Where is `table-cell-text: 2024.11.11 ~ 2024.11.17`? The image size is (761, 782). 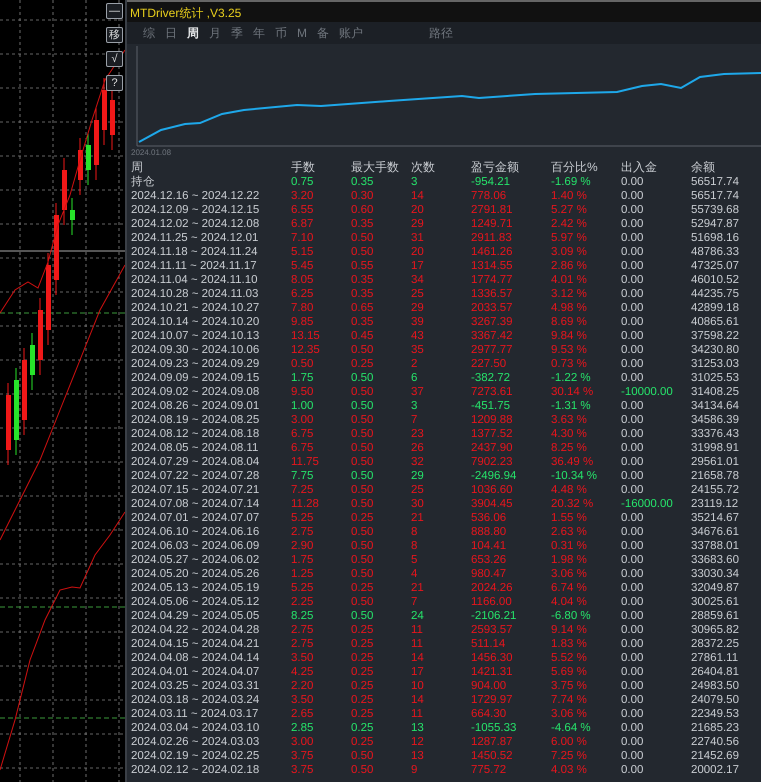 table-cell-text: 2024.11.11 ~ 2024.11.17 is located at coordinates (194, 266).